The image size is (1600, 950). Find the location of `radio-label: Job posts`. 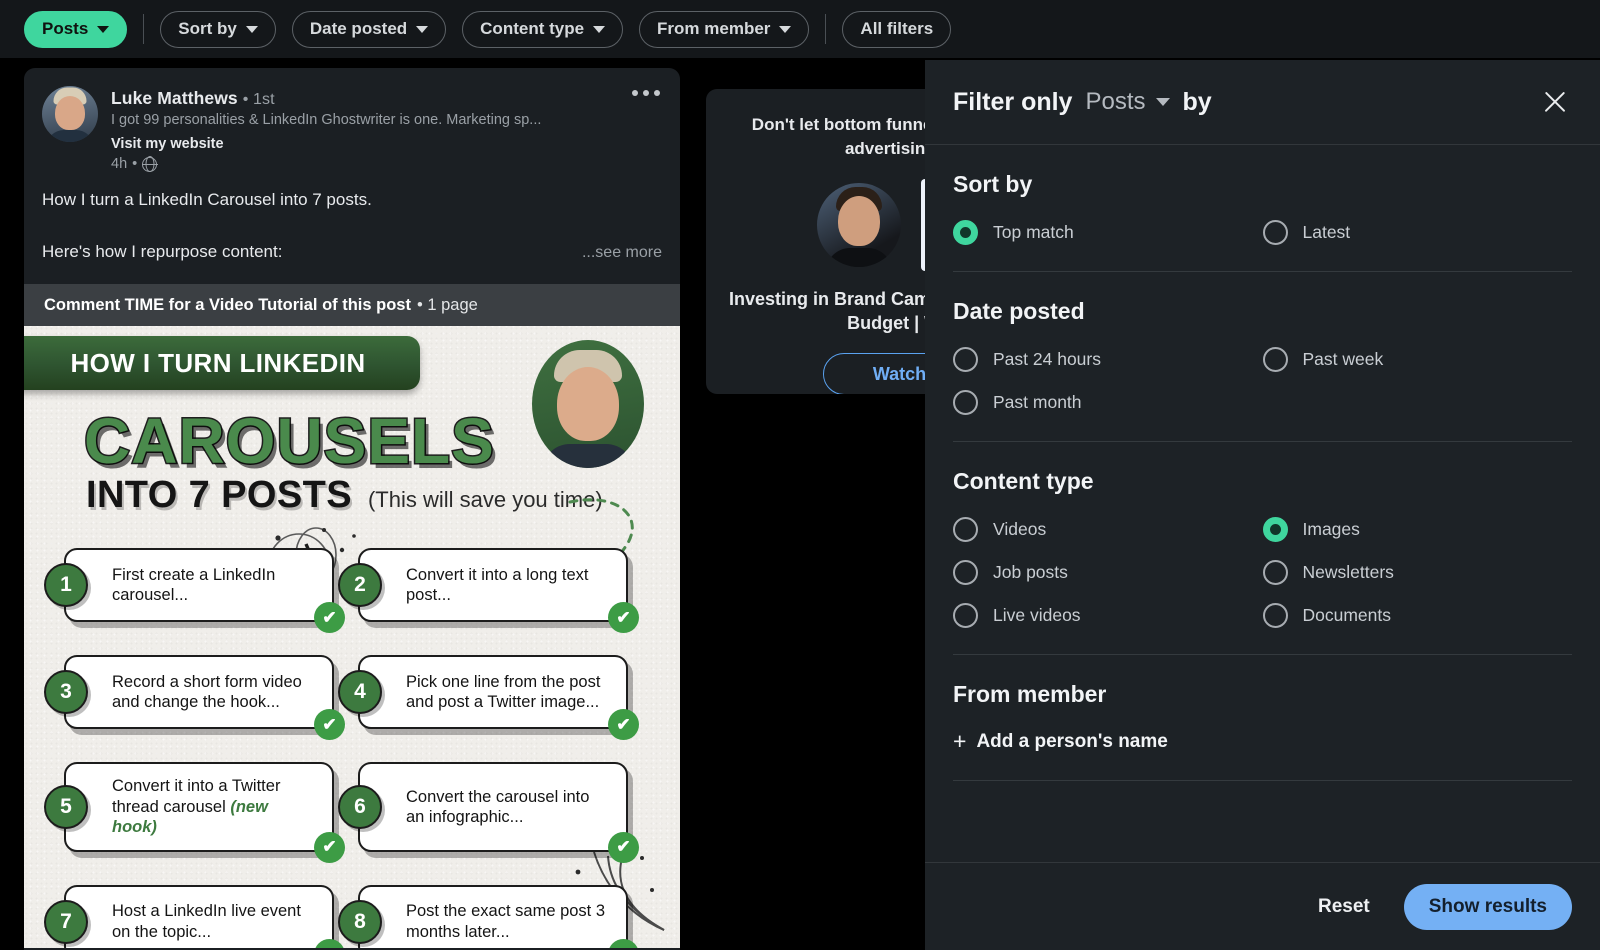

radio-label: Job posts is located at coordinates (1030, 572).